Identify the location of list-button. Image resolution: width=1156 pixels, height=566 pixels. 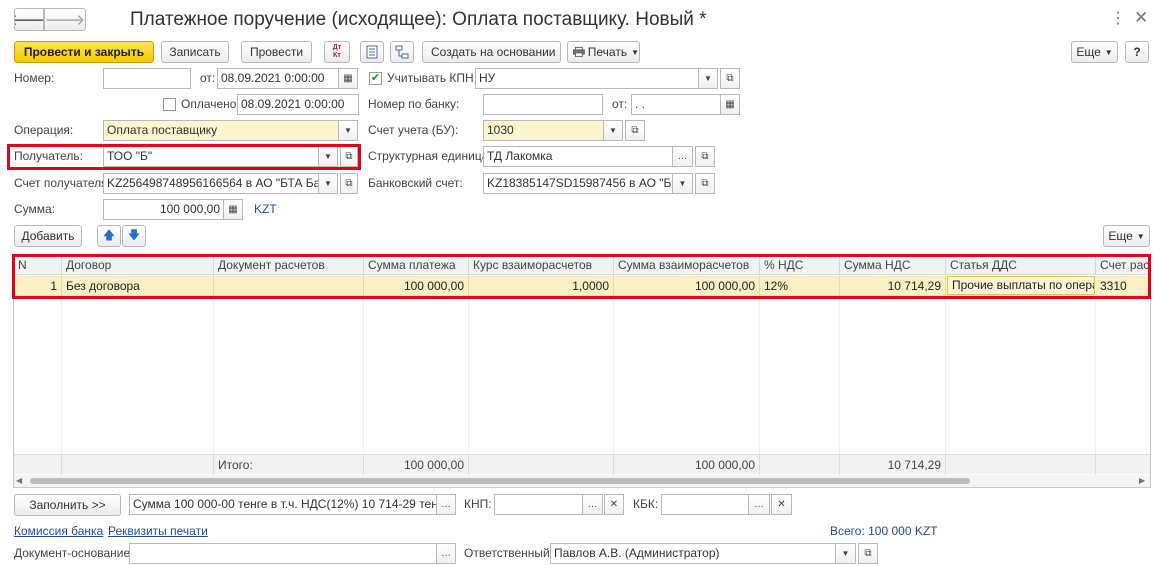
(372, 52).